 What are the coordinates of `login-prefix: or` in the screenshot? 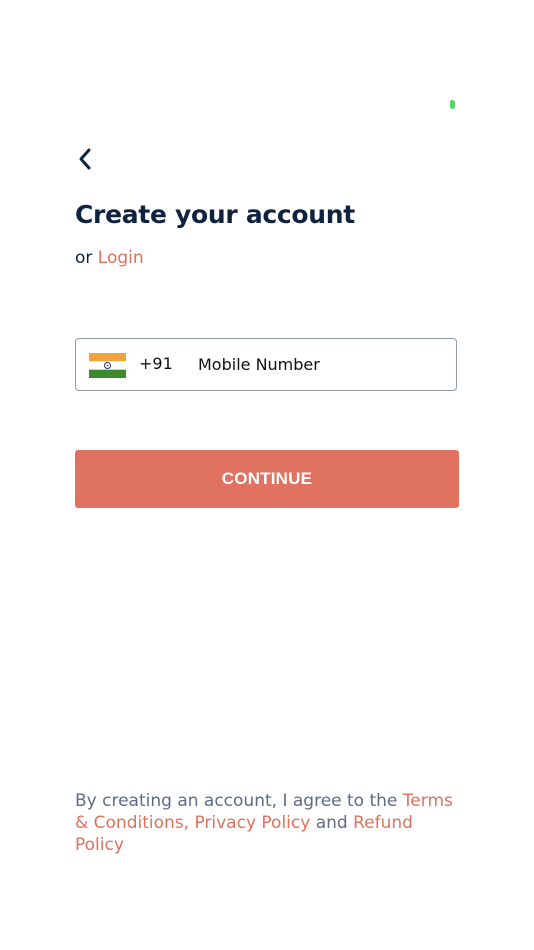 It's located at (84, 258).